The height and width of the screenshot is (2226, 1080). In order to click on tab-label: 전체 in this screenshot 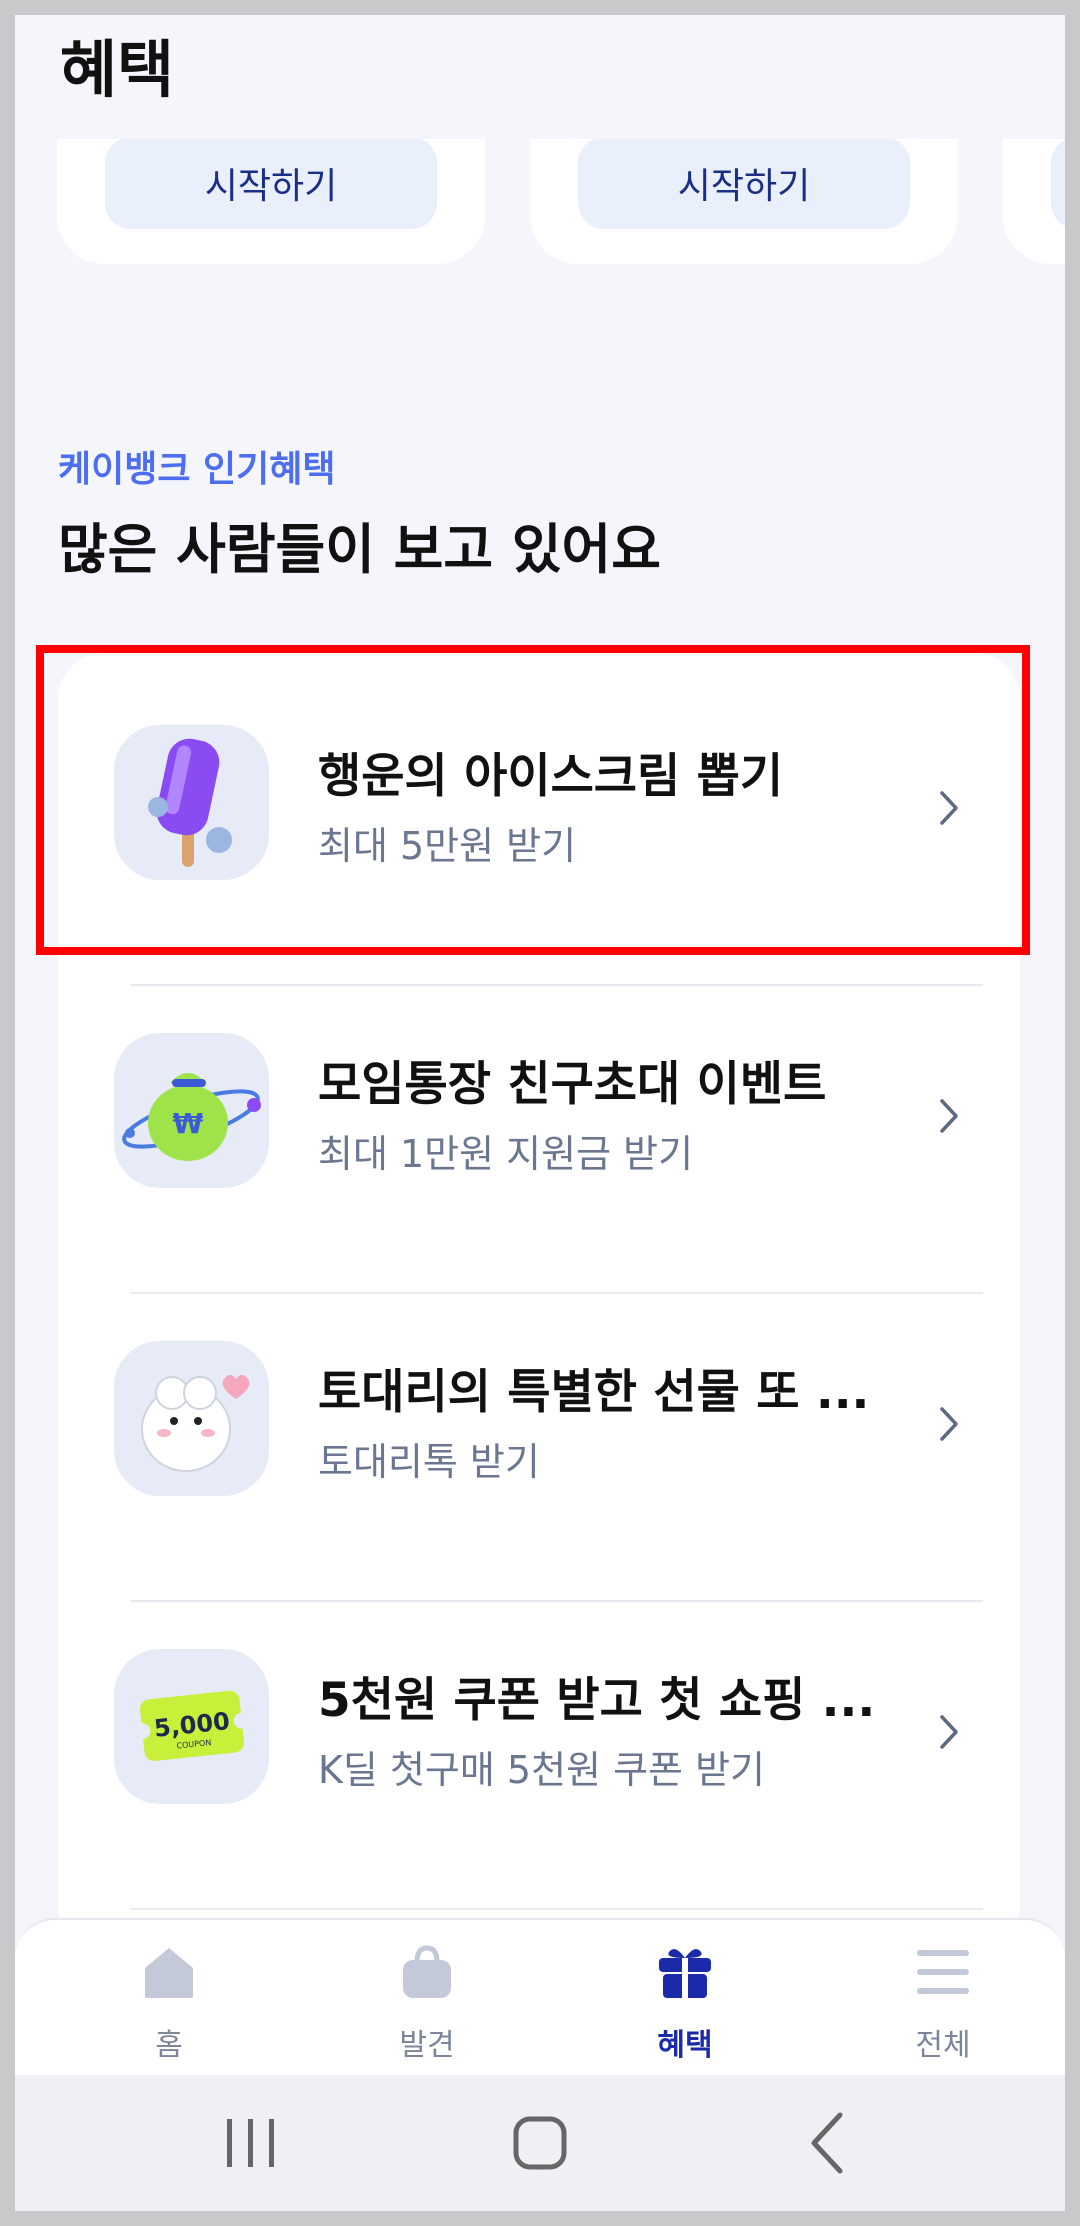, I will do `click(943, 2045)`.